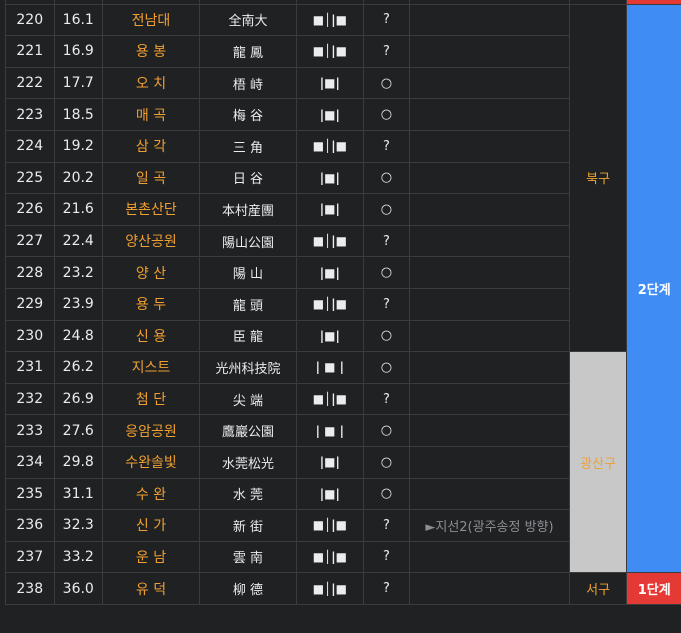 This screenshot has width=681, height=633. I want to click on station-name-korean: 첨 단, so click(151, 399).